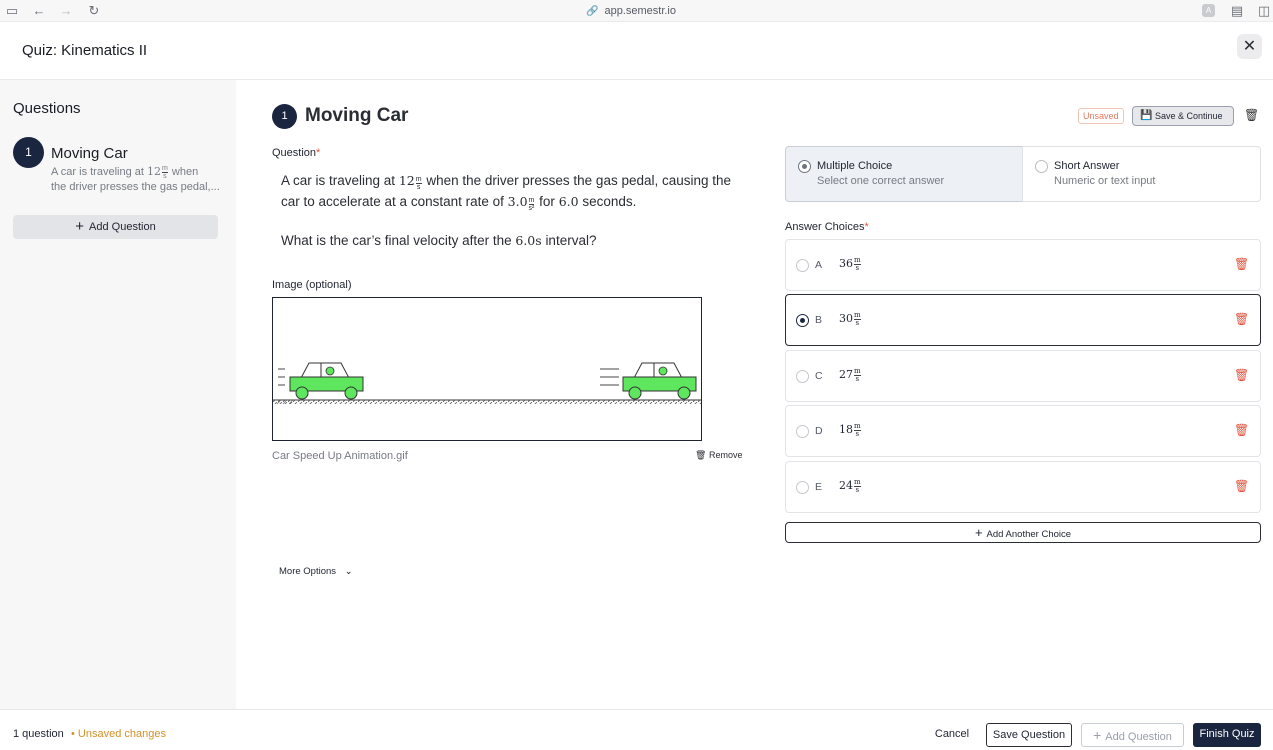 The width and height of the screenshot is (1273, 750). What do you see at coordinates (357, 115) in the screenshot?
I see `question-title: Moving Car` at bounding box center [357, 115].